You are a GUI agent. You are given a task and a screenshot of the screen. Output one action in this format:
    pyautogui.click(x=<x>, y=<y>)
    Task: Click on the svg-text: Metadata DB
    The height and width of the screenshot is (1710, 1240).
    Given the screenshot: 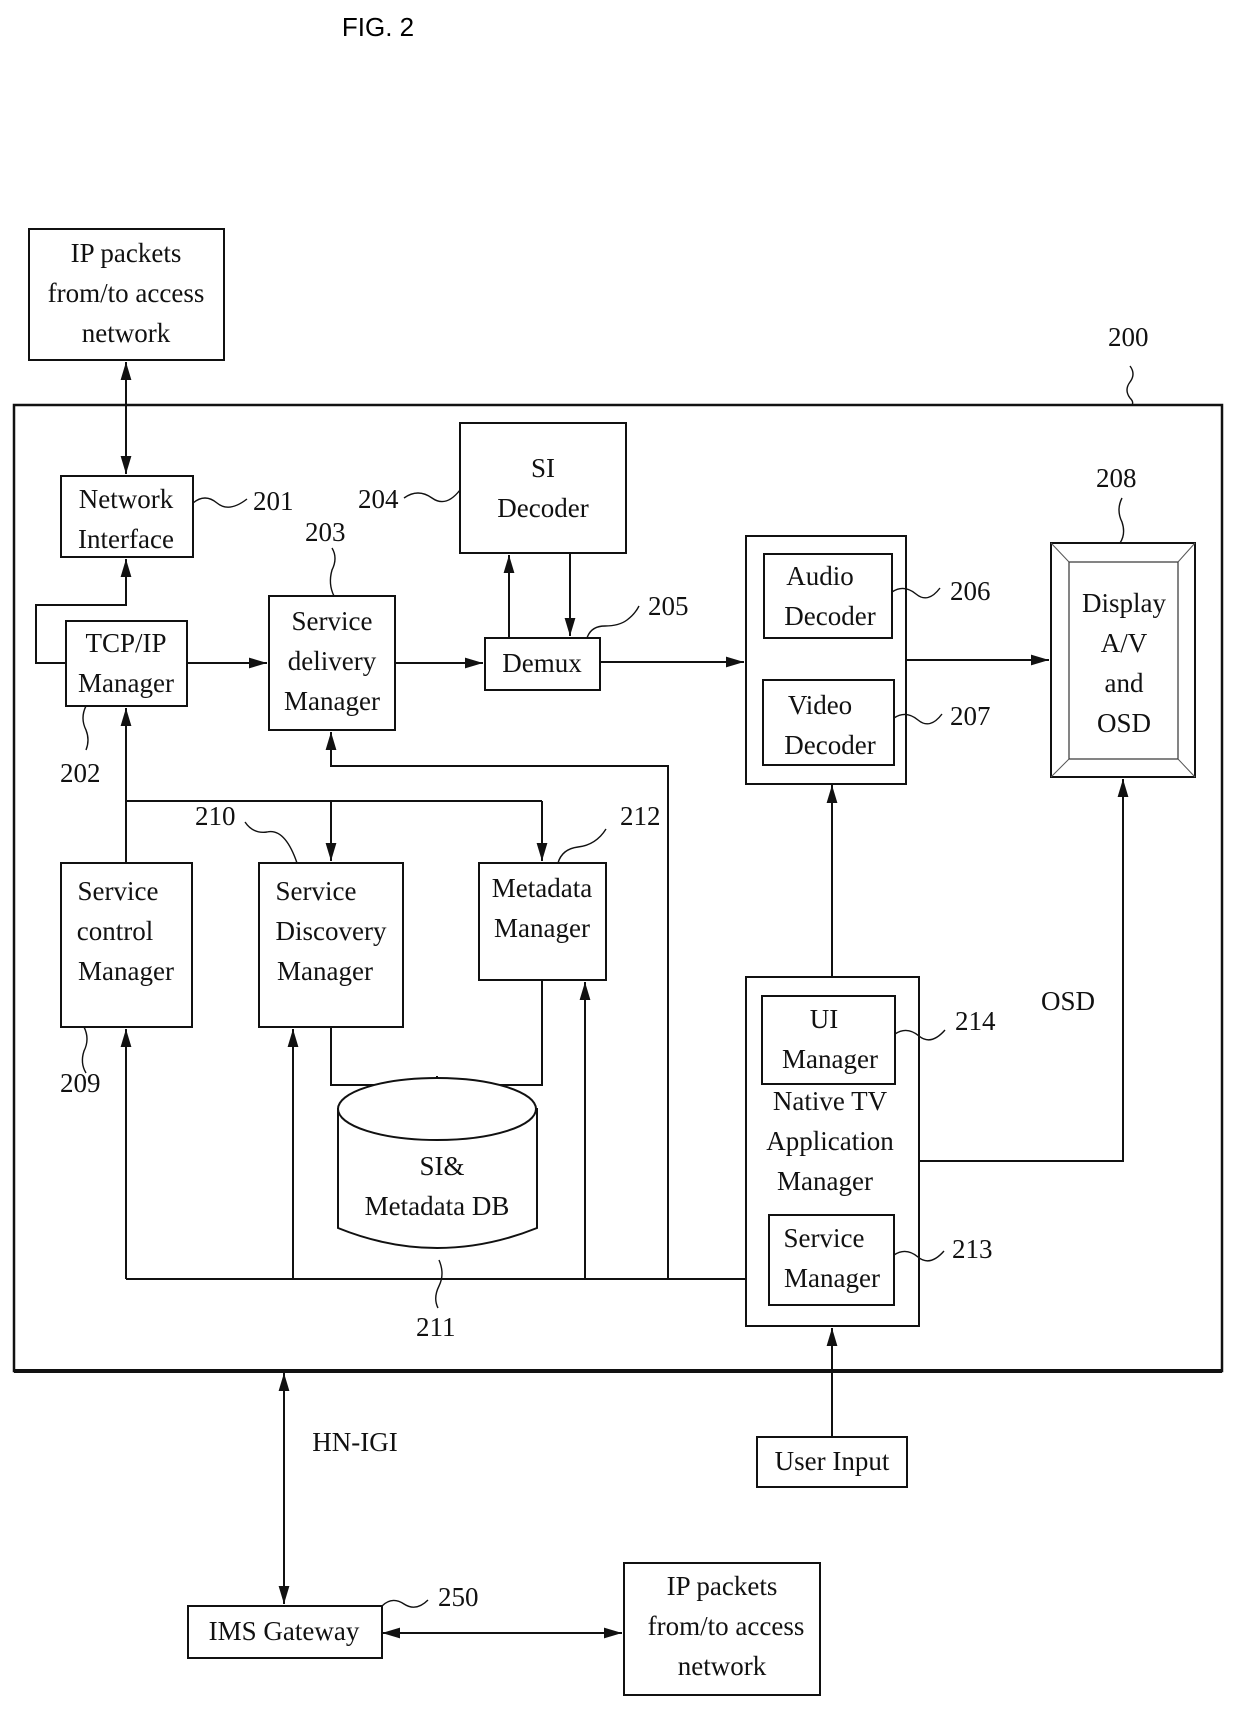 What is the action you would take?
    pyautogui.click(x=437, y=1206)
    